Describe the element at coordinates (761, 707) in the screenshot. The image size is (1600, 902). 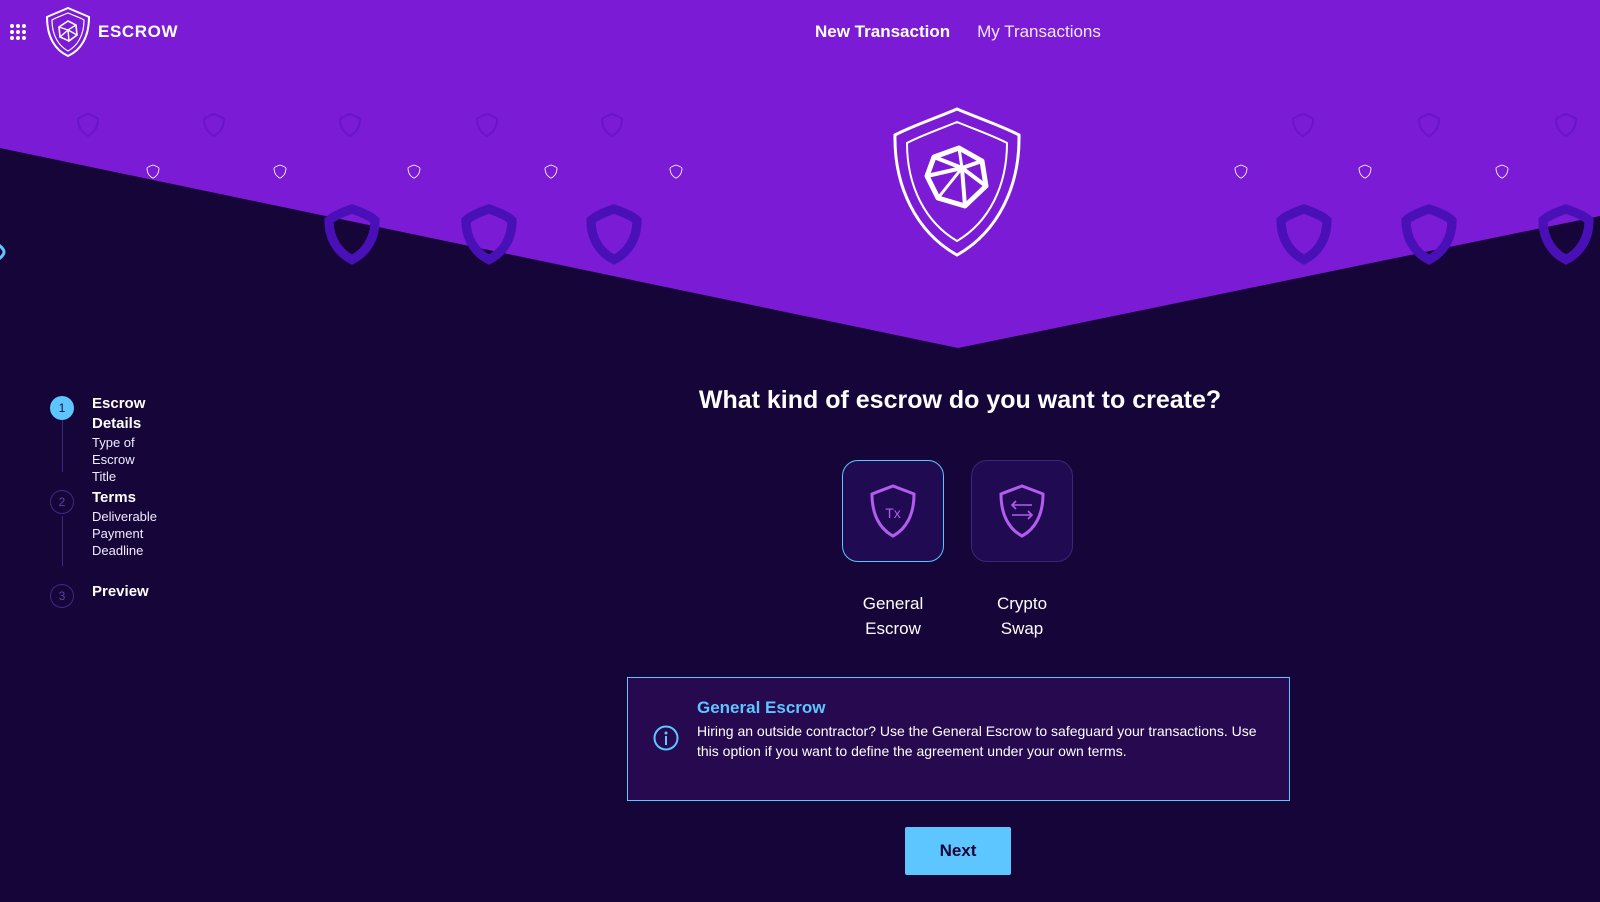
I see `info-title: General Escrow` at that location.